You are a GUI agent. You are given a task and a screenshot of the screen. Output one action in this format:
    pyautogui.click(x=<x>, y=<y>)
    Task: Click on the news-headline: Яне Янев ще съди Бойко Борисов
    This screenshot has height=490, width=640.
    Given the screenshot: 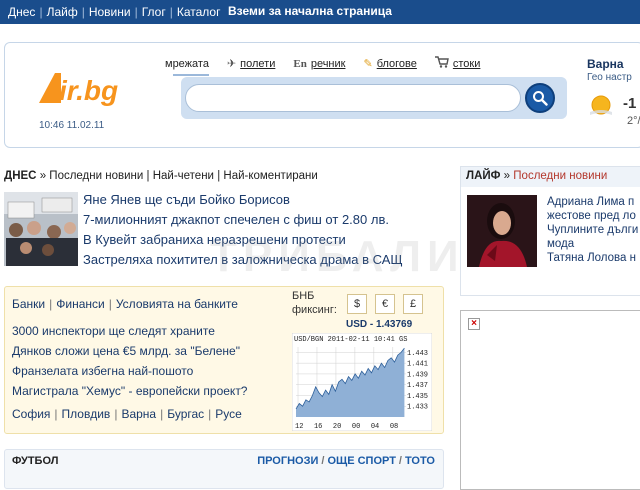 What is the action you would take?
    pyautogui.click(x=243, y=201)
    